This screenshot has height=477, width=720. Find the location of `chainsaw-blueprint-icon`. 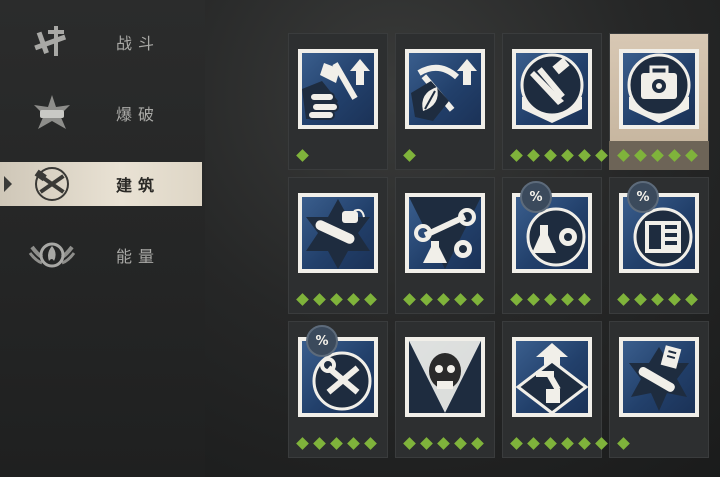

chainsaw-blueprint-icon is located at coordinates (659, 377).